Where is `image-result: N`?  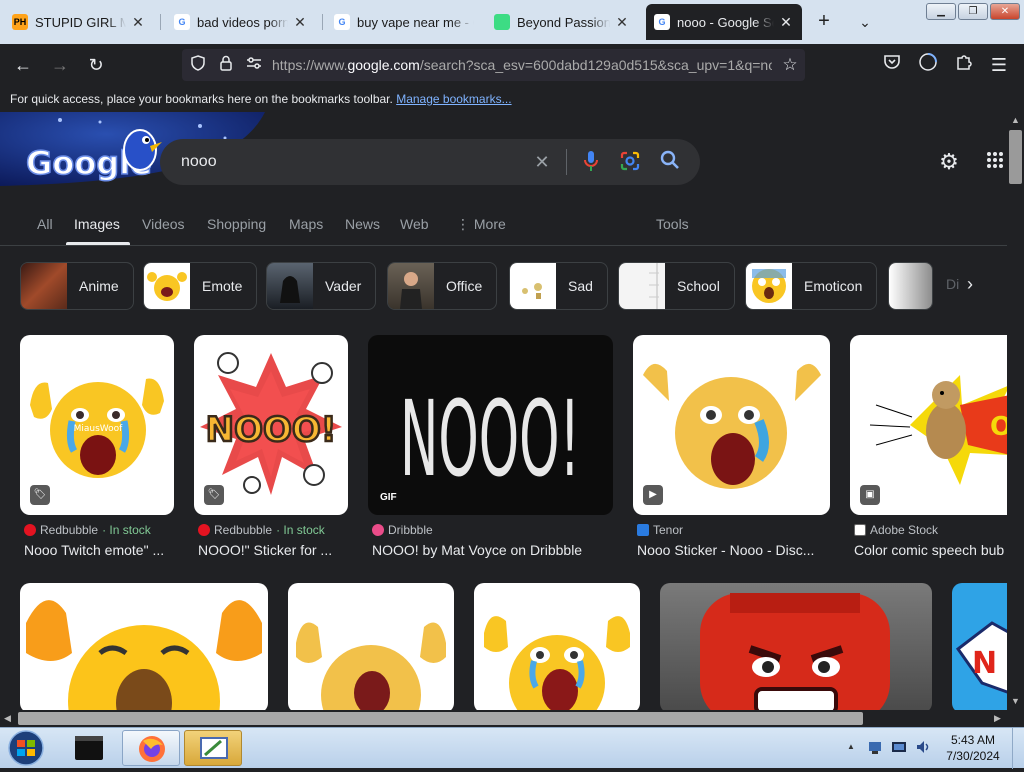
image-result: N is located at coordinates (979, 646).